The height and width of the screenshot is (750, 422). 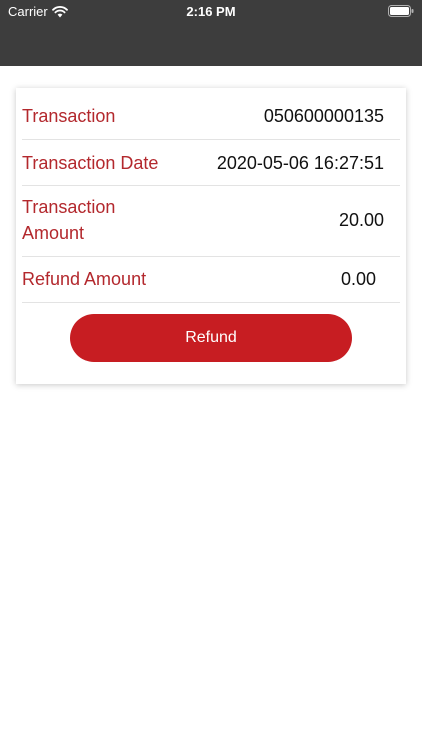 What do you see at coordinates (361, 220) in the screenshot?
I see `transaction-amount-value: 20.00` at bounding box center [361, 220].